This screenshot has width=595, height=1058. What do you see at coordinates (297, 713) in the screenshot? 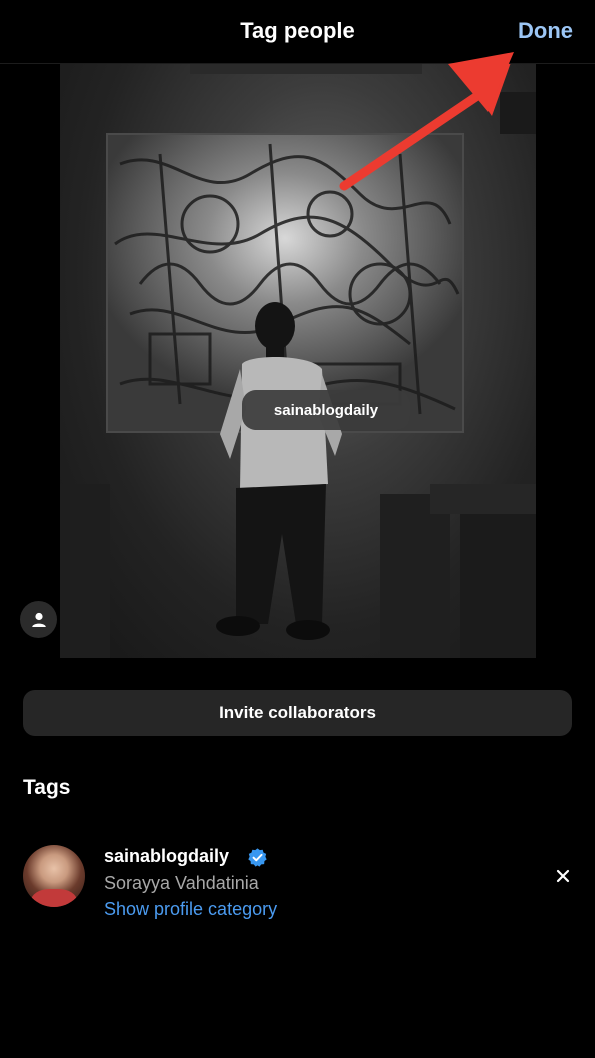
I see `invite-collaborators-button: Invite collaborators` at bounding box center [297, 713].